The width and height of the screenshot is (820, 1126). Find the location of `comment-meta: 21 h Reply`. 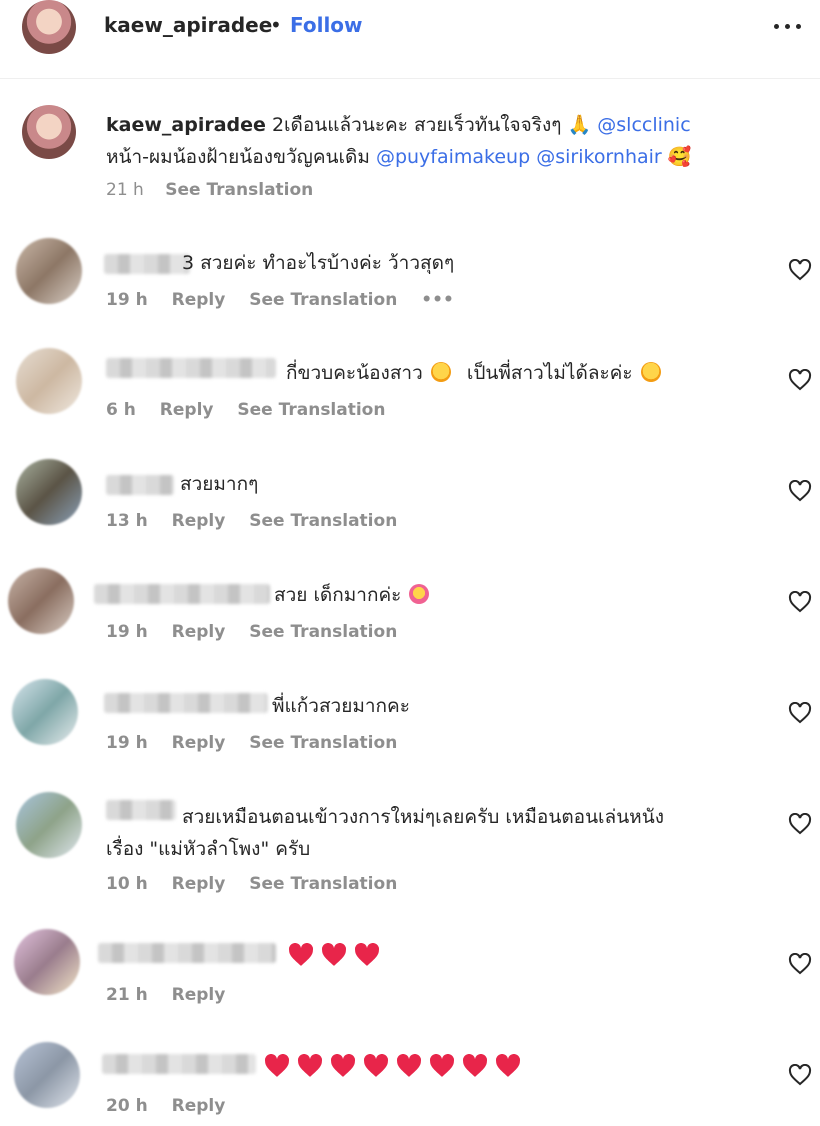

comment-meta: 21 h Reply is located at coordinates (174, 995).